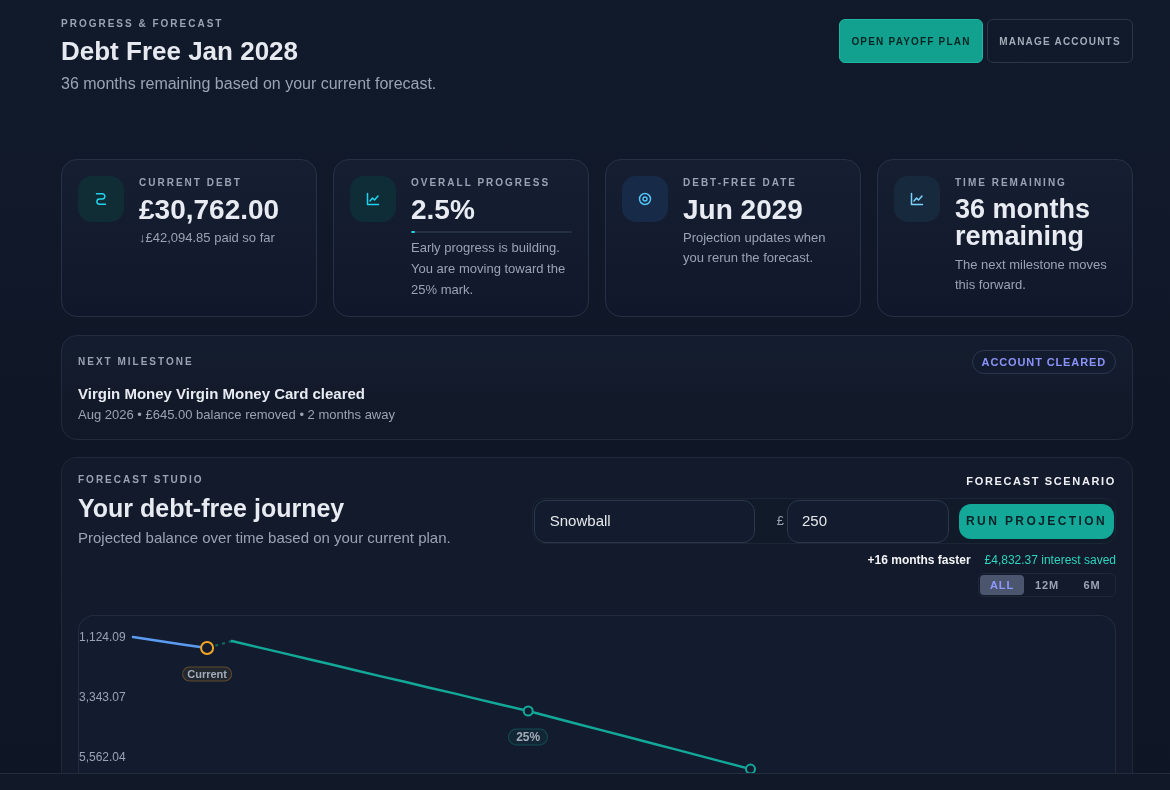 The height and width of the screenshot is (790, 1170). Describe the element at coordinates (1023, 223) in the screenshot. I see `stat-value: 36 months remaining` at that location.